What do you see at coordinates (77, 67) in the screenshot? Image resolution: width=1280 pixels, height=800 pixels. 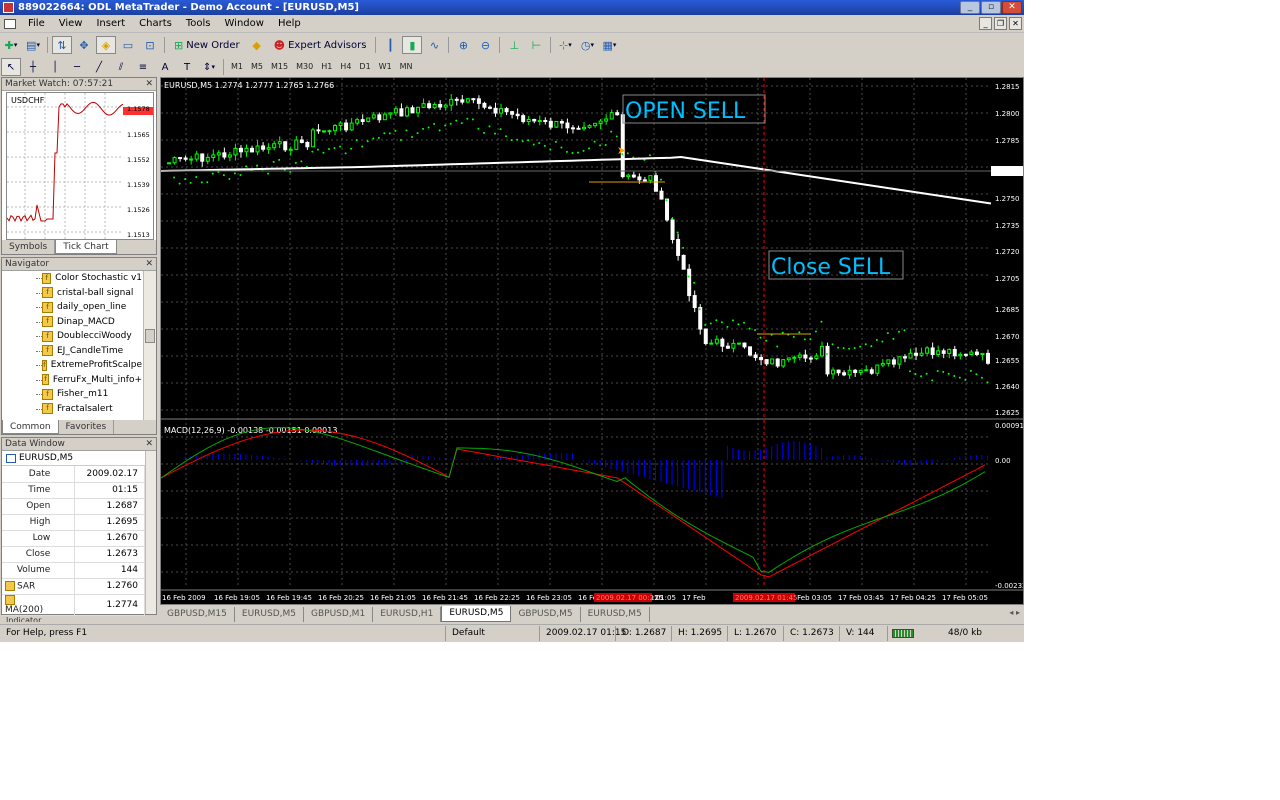 I see `horizontal-line-button: ─` at bounding box center [77, 67].